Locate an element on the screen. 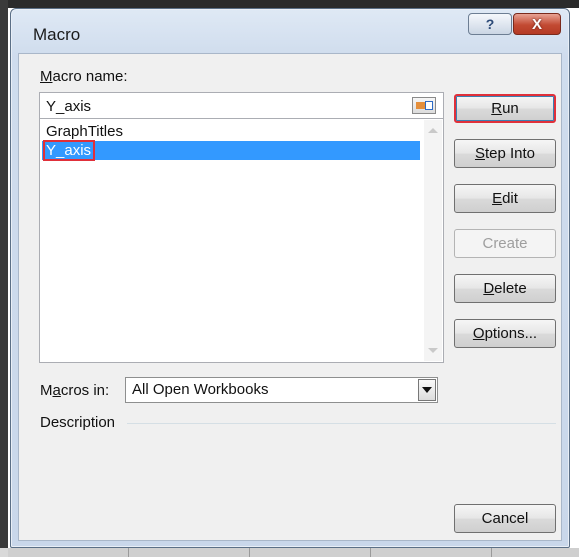 This screenshot has height=557, width=579. close-button: X is located at coordinates (537, 24).